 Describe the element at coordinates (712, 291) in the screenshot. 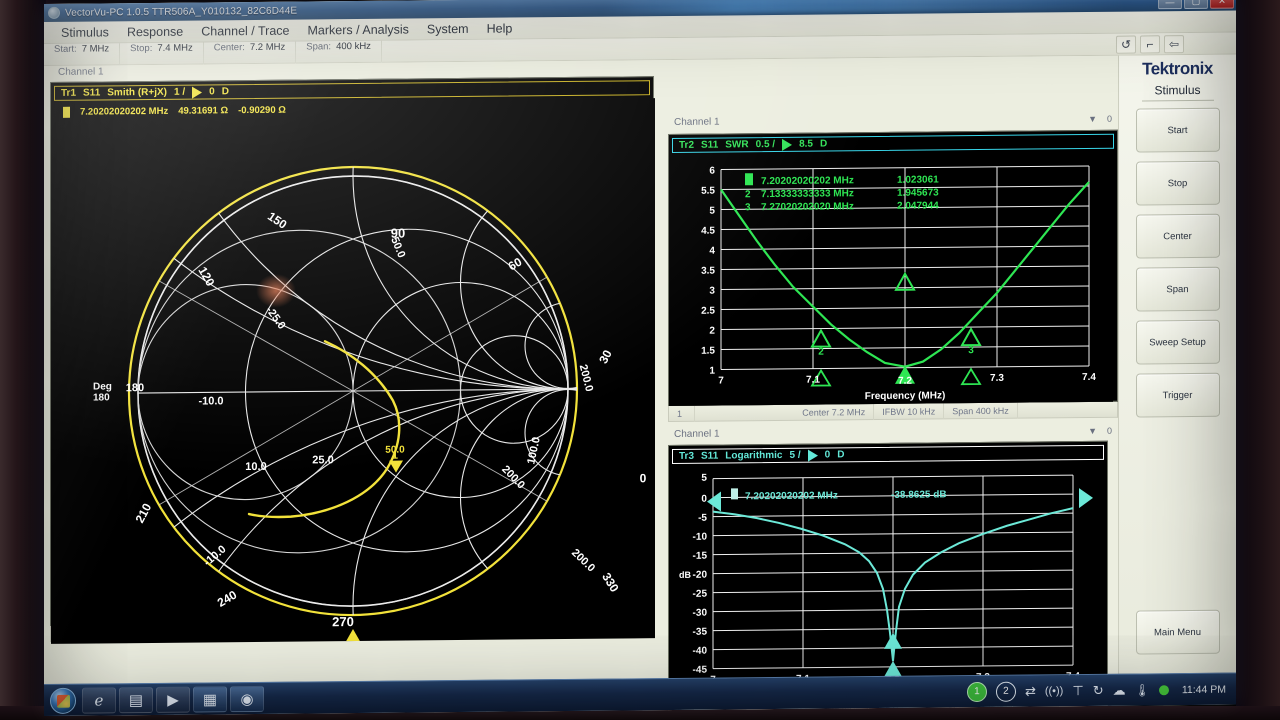

I see `swr-ytick-3: 3` at that location.